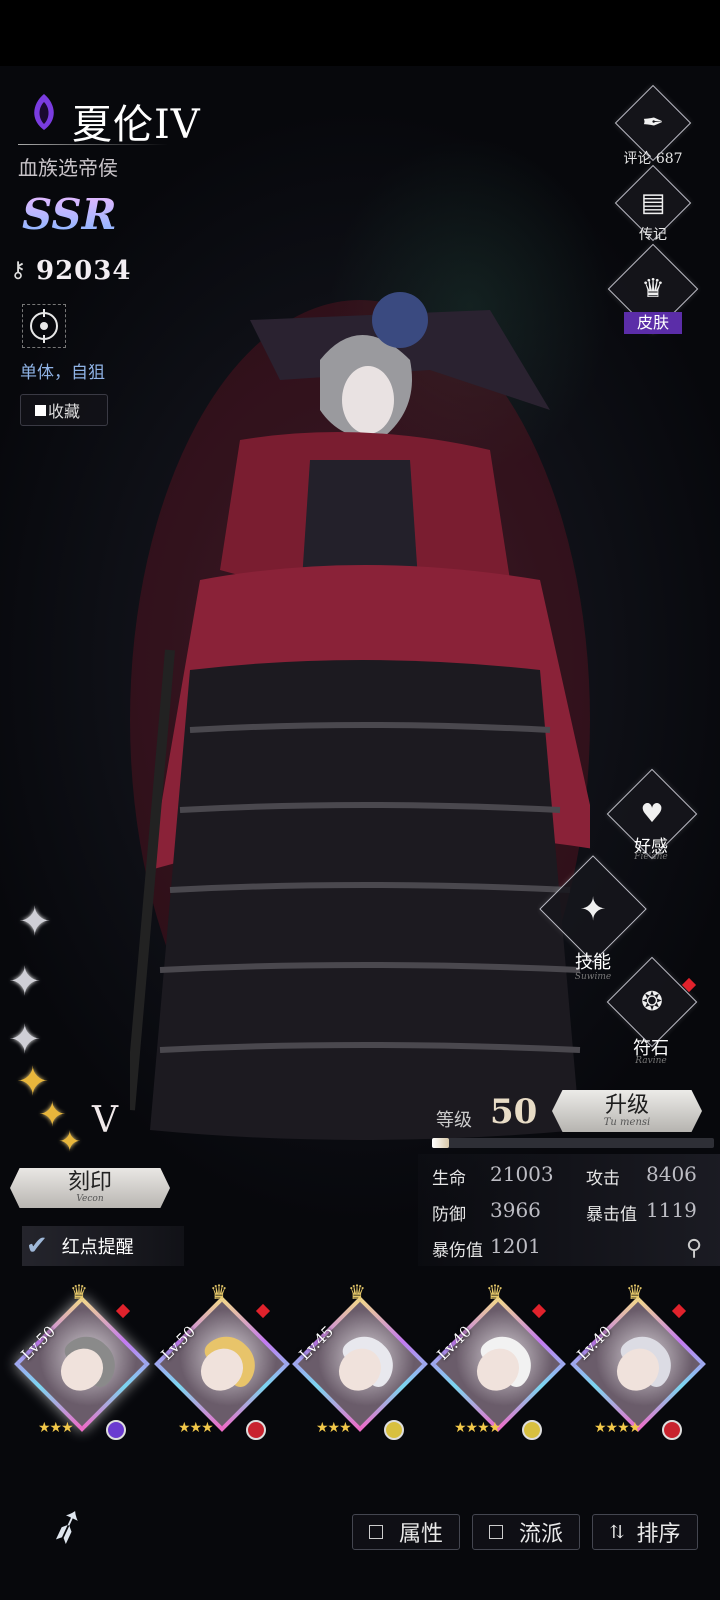 Image resolution: width=720 pixels, height=1600 pixels. What do you see at coordinates (37, 1246) in the screenshot?
I see `checkmark-icon: ✔` at bounding box center [37, 1246].